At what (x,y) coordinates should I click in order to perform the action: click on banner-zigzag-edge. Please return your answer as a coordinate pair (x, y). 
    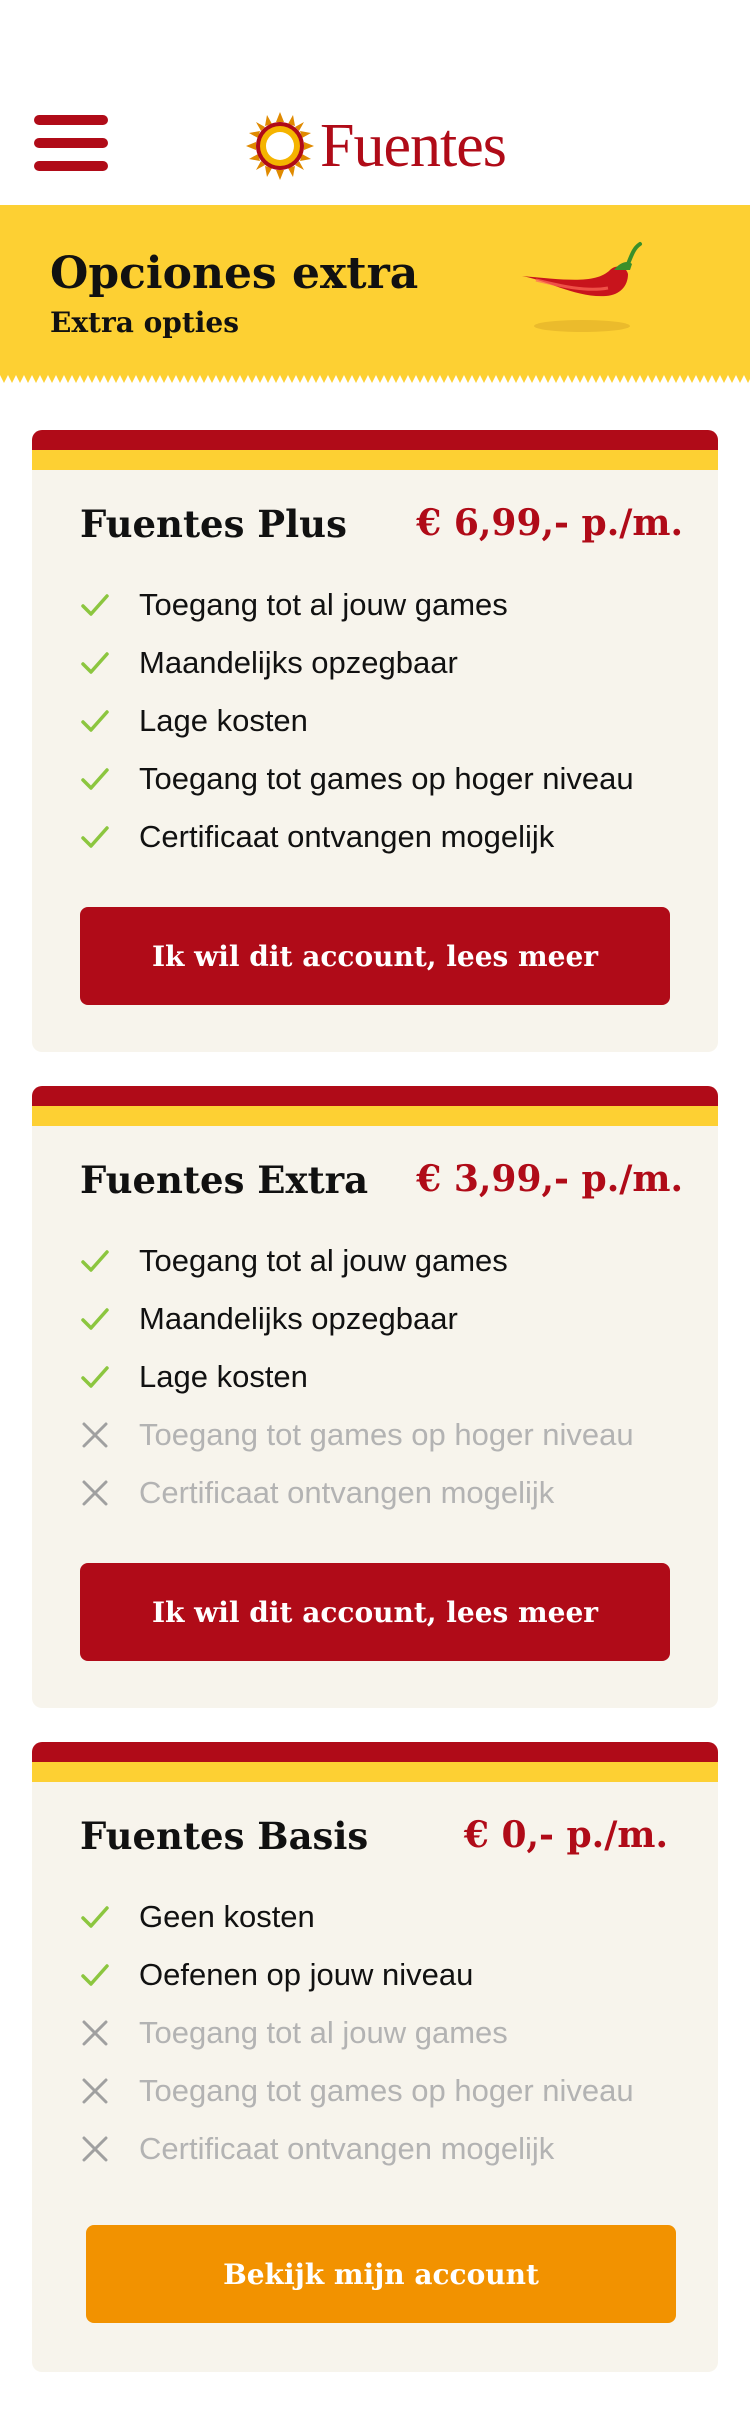
    Looking at the image, I should click on (375, 379).